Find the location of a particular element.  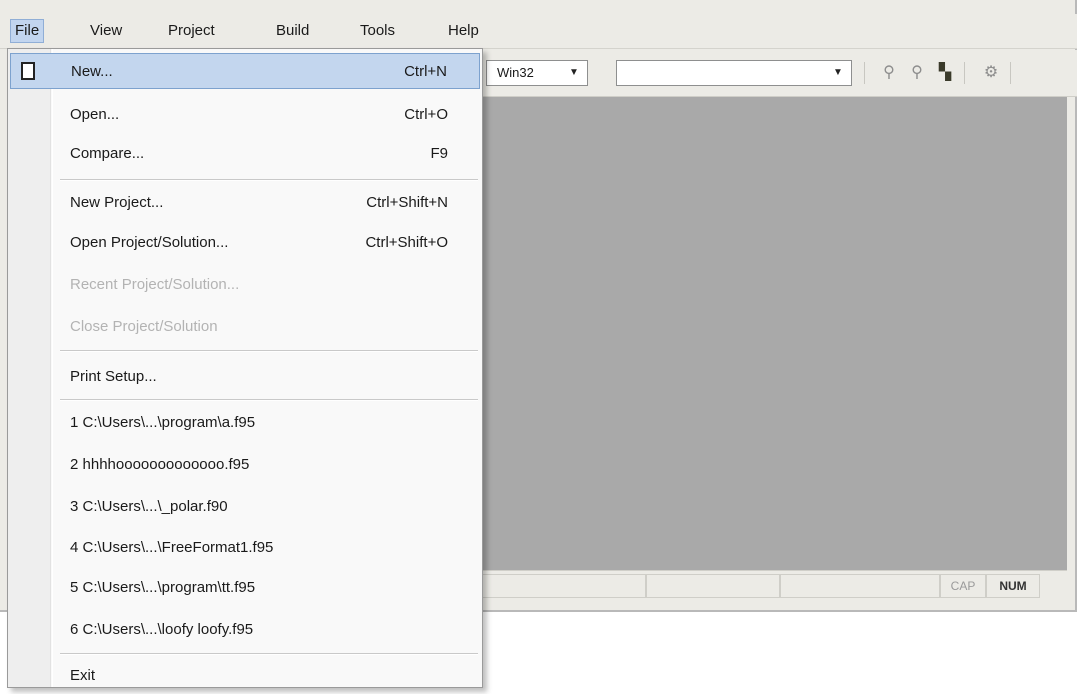

menu-item-recent-file-3: 3 C:\Users\...\_polar.f90 is located at coordinates (245, 507).